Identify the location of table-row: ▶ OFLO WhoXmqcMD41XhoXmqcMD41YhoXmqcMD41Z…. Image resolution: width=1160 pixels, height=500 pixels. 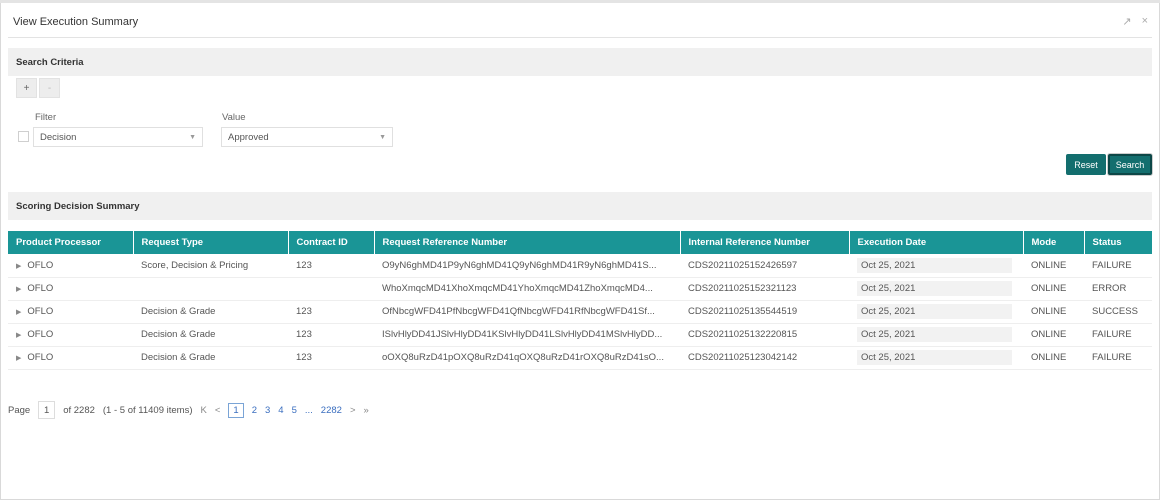
(580, 289).